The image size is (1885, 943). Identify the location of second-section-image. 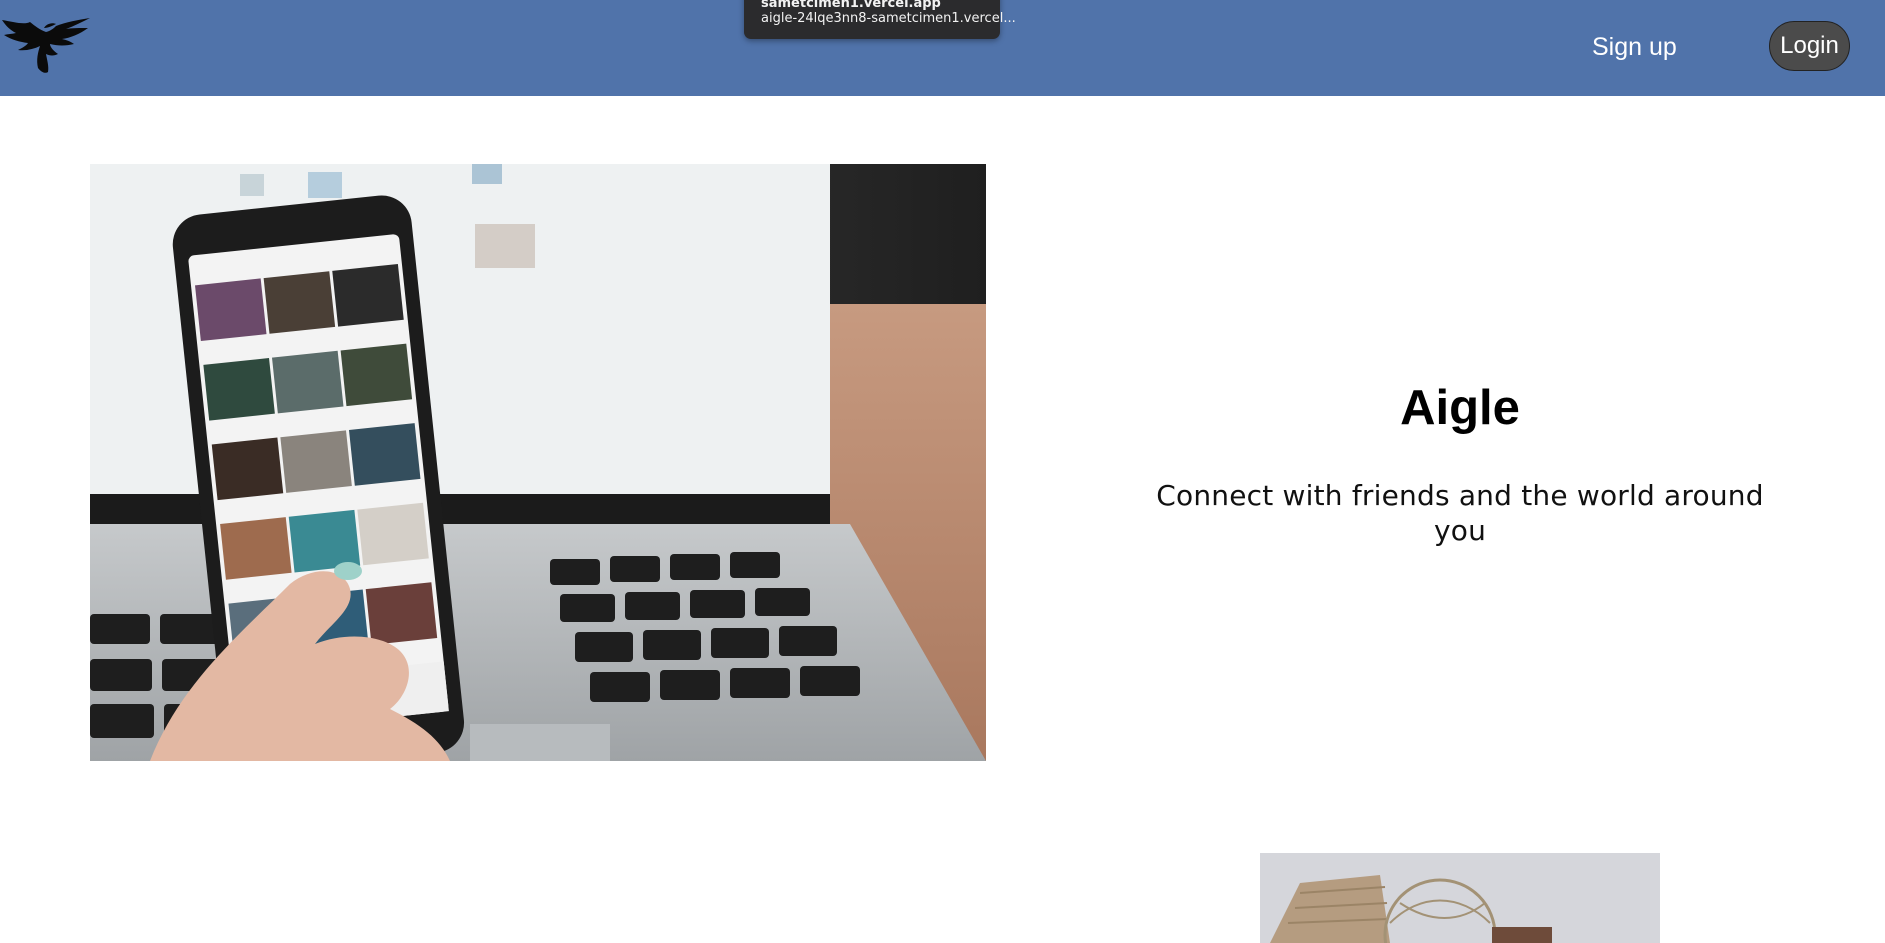
(1460, 898).